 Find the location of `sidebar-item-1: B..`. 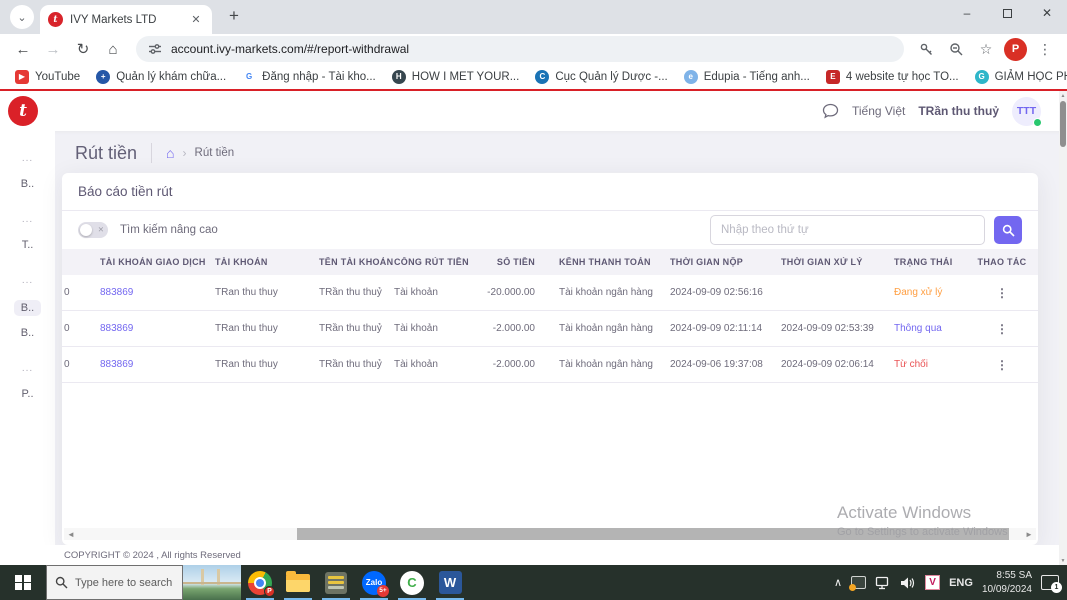

sidebar-item-1: B.. is located at coordinates (27, 185).